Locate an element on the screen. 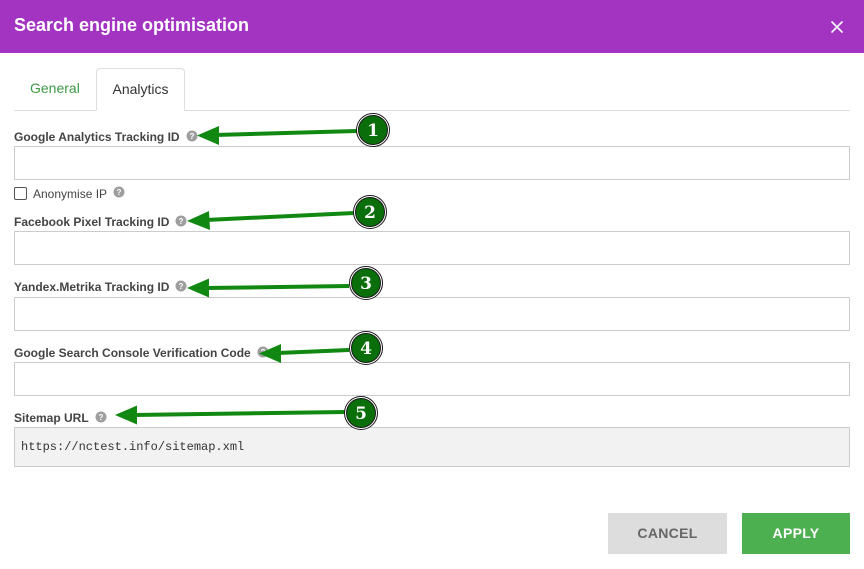  sitemap-url-label: Sitemap URL? is located at coordinates (60, 418).